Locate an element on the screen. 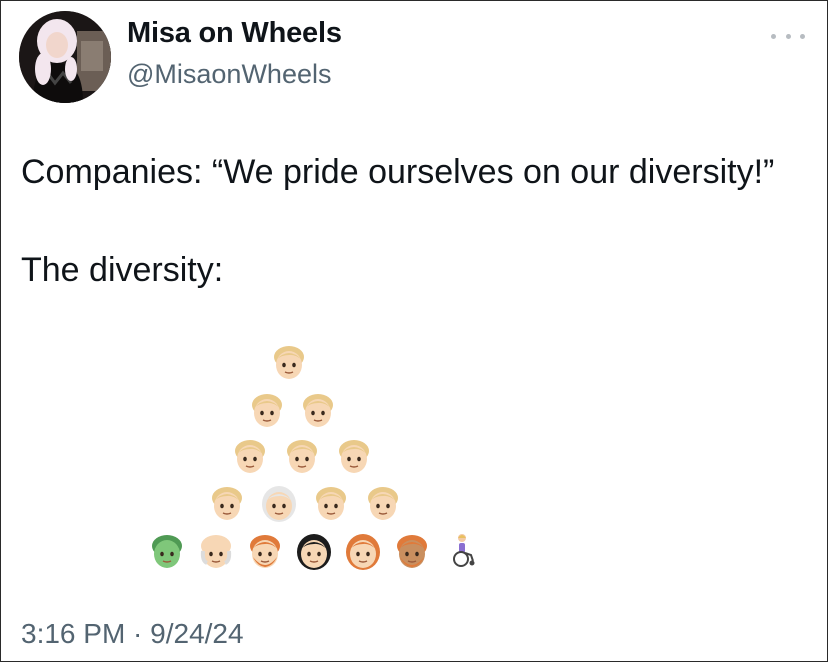 The height and width of the screenshot is (662, 828). display-name: Misa on Wheels is located at coordinates (234, 33).